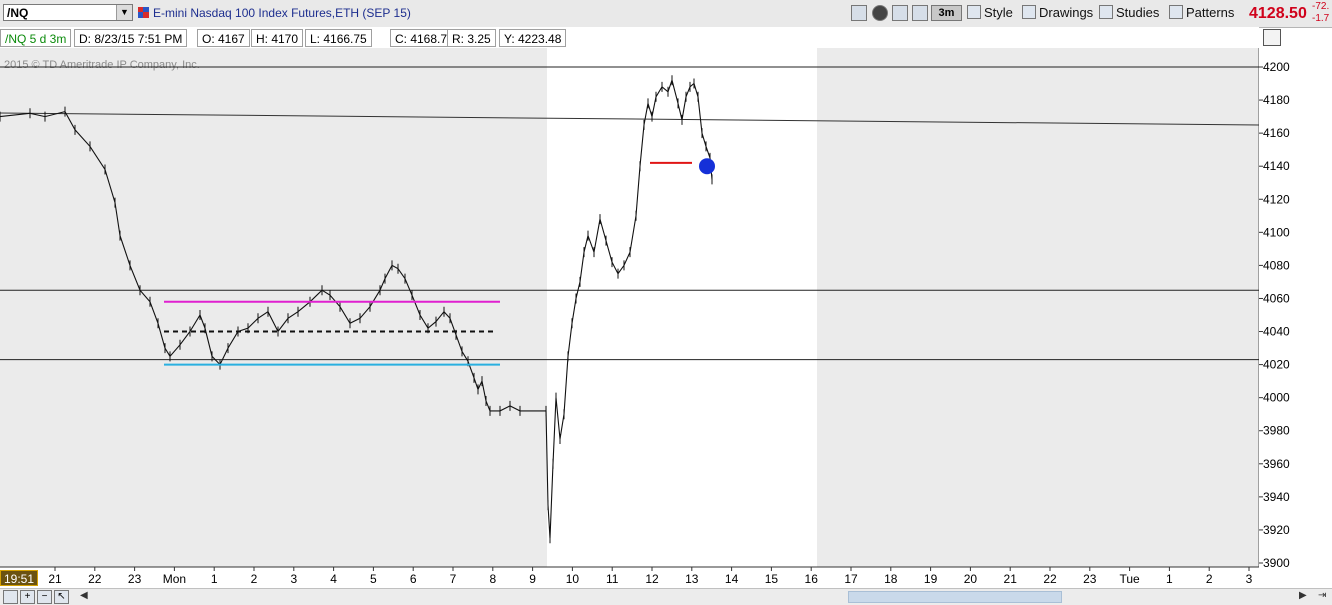 The width and height of the screenshot is (1332, 605). What do you see at coordinates (652, 579) in the screenshot?
I see `x-tick-label: 12` at bounding box center [652, 579].